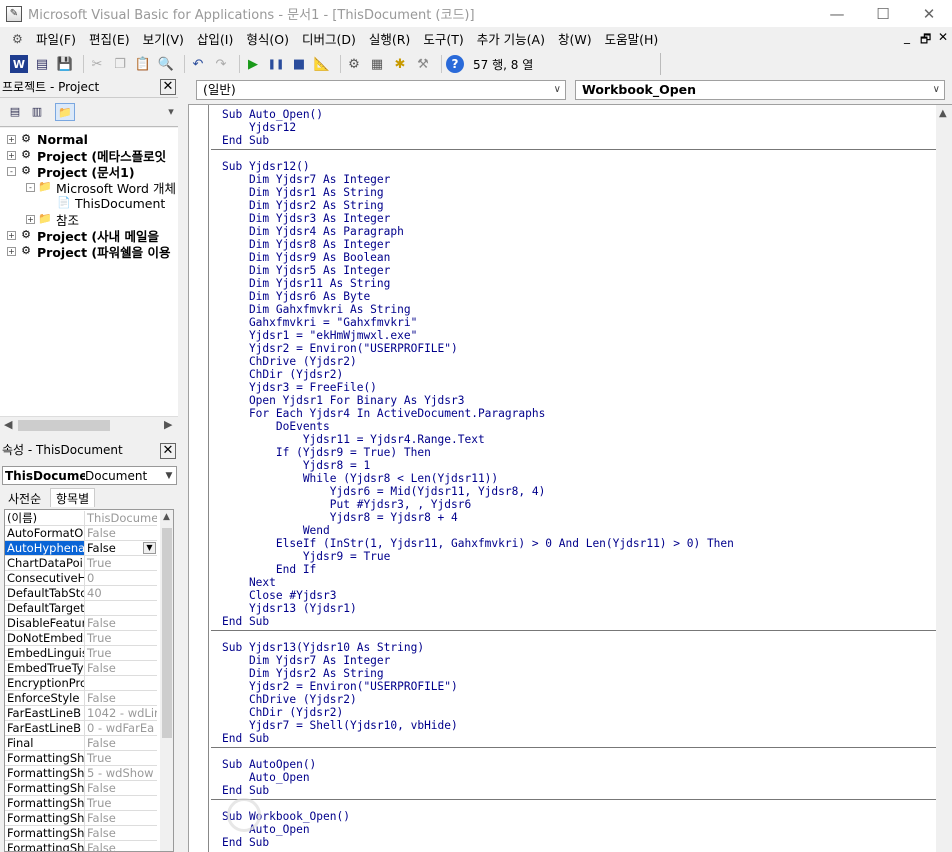 This screenshot has width=952, height=852. What do you see at coordinates (20, 39) in the screenshot?
I see `document-system-icon: ⚙` at bounding box center [20, 39].